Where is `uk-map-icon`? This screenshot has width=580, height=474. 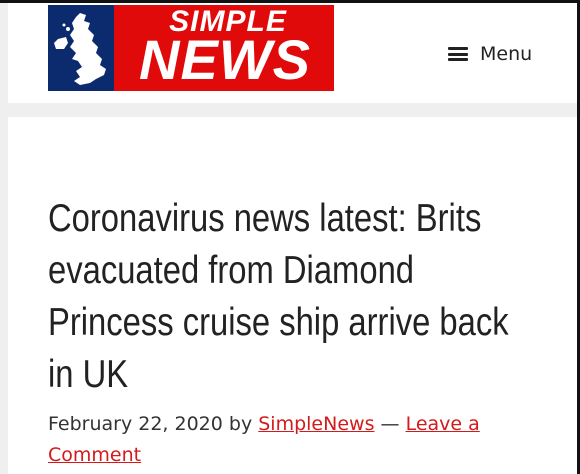
uk-map-icon is located at coordinates (80, 49).